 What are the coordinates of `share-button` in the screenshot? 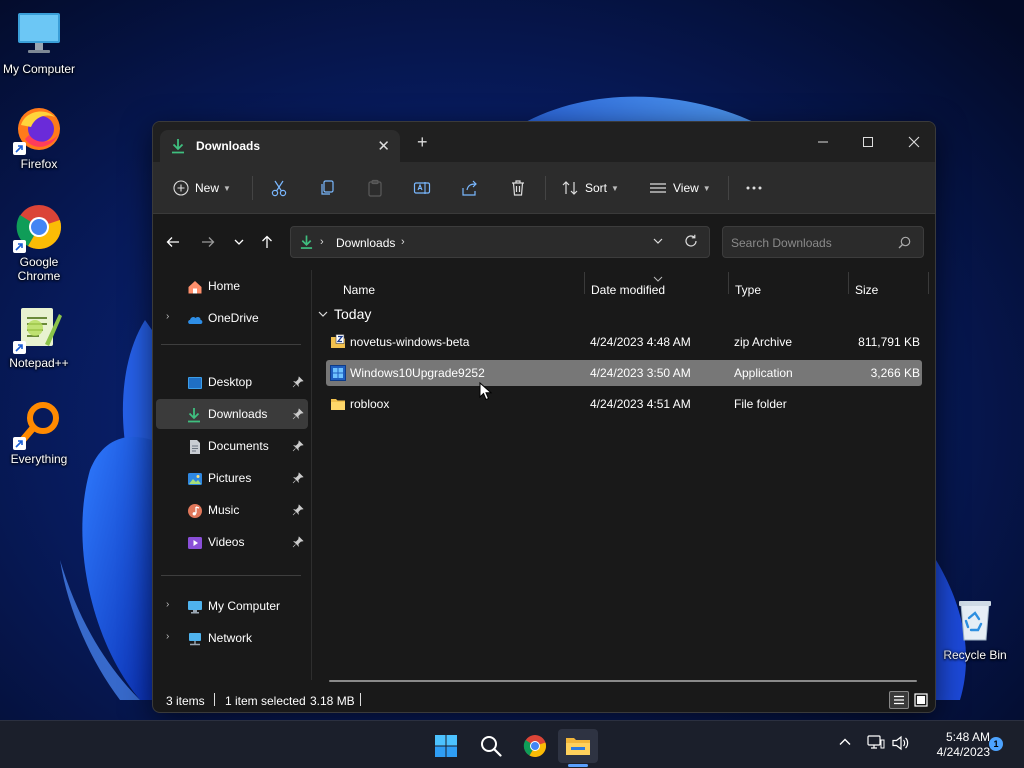 It's located at (470, 188).